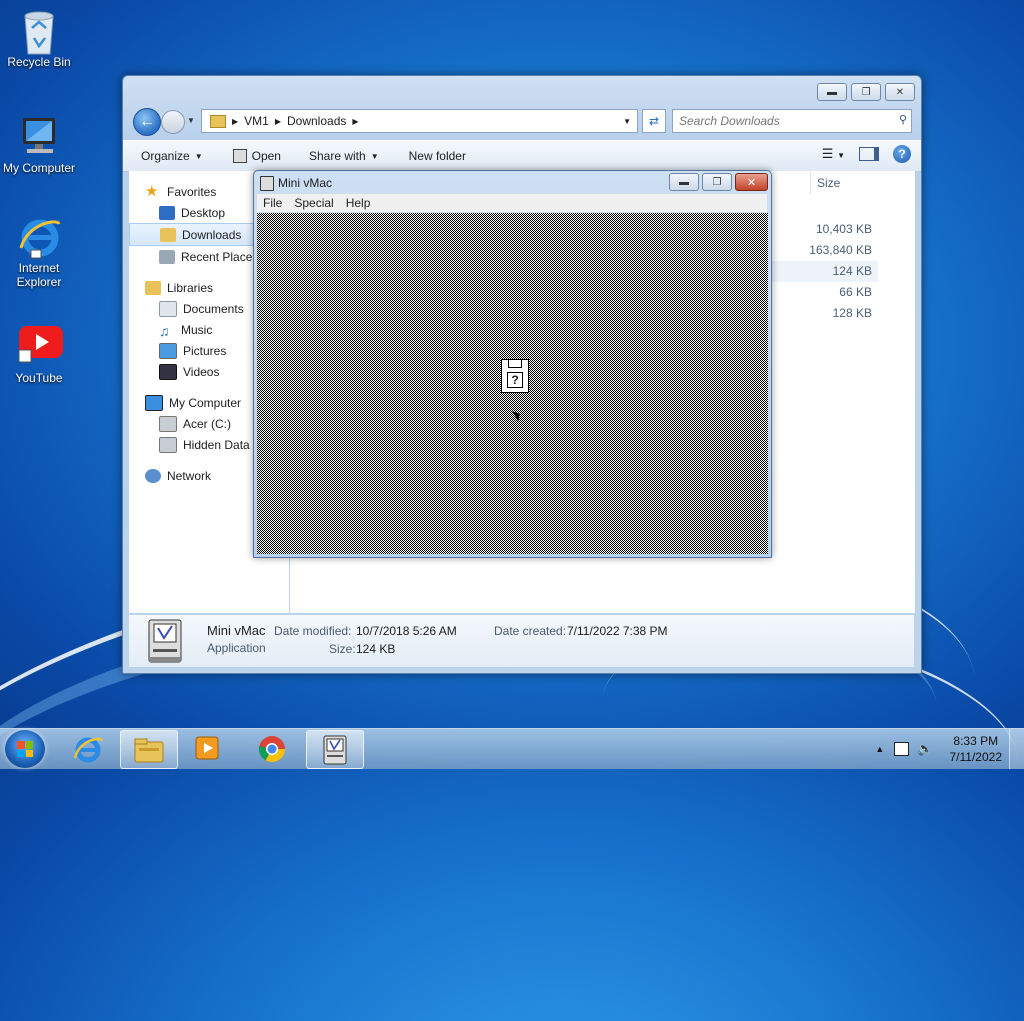 Image resolution: width=1024 pixels, height=1021 pixels. Describe the element at coordinates (40, 346) in the screenshot. I see `youtube-icon` at that location.